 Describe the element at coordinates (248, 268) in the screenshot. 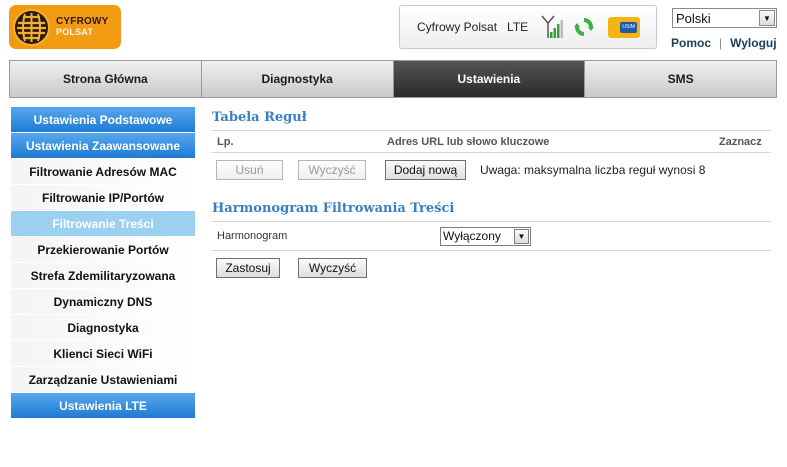

I see `apply-button: Zastosuj` at that location.